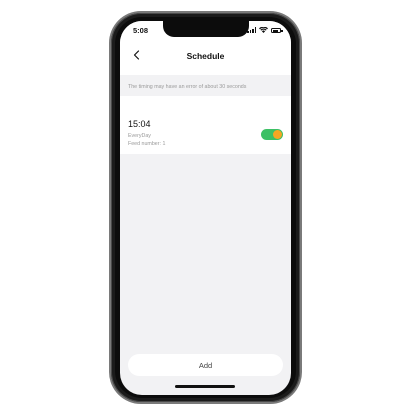  What do you see at coordinates (277, 134) in the screenshot?
I see `toggle-knob` at bounding box center [277, 134].